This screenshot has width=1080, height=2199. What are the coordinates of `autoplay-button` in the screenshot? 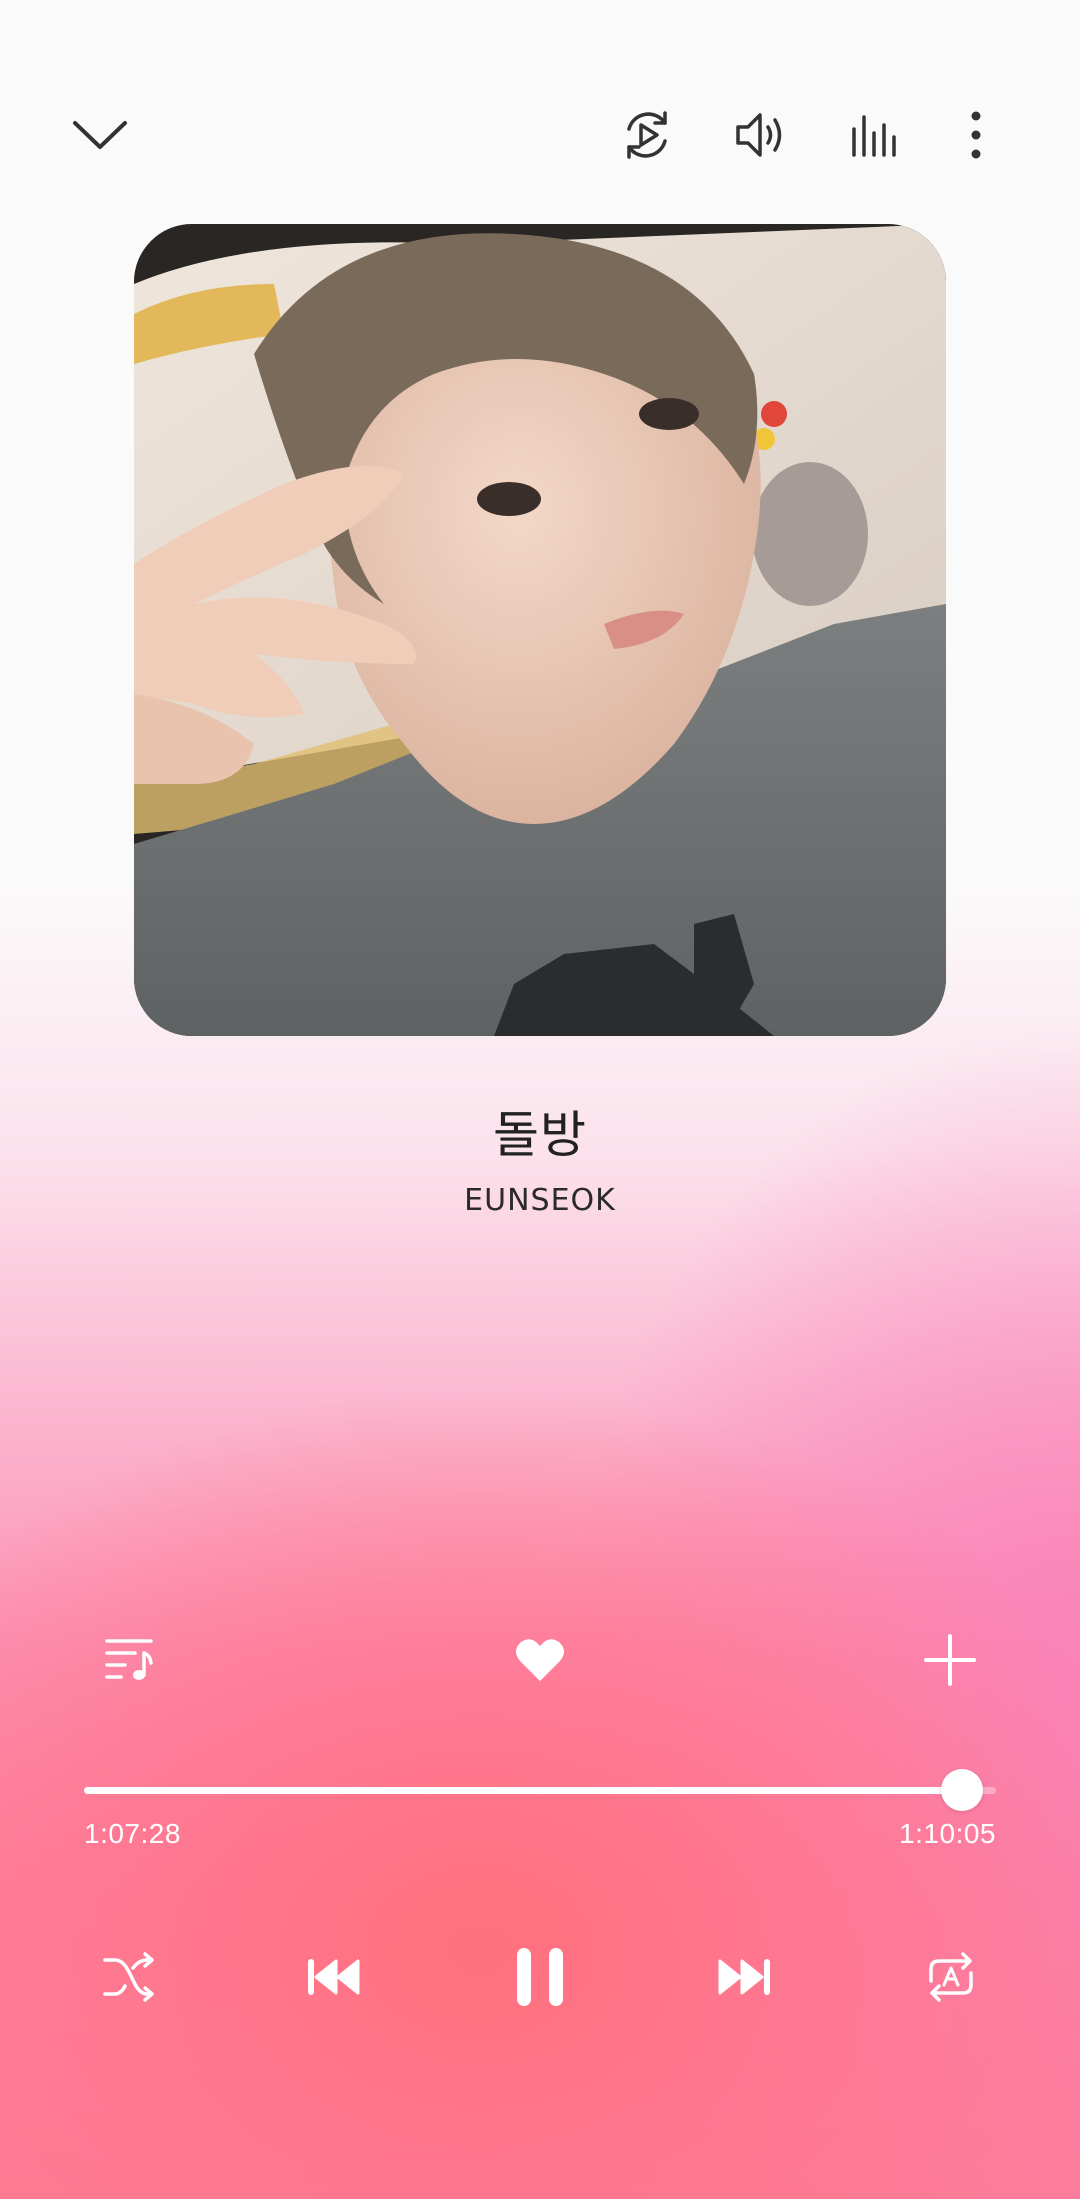 It's located at (647, 135).